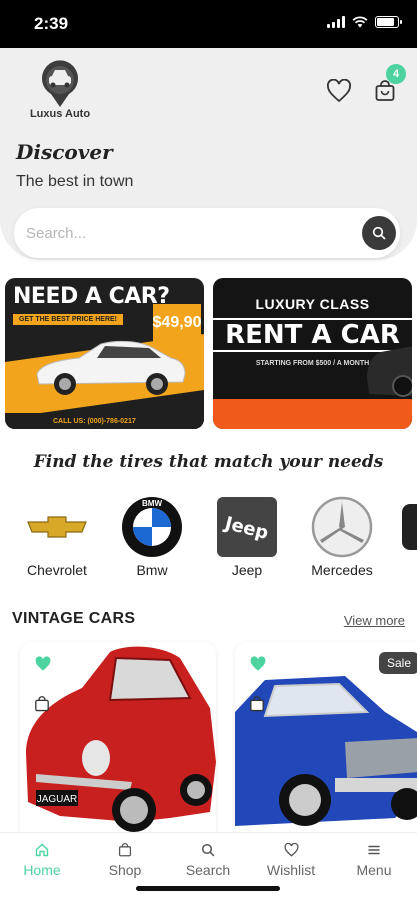 Image resolution: width=417 pixels, height=900 pixels. I want to click on tab-shop: Shop, so click(125, 860).